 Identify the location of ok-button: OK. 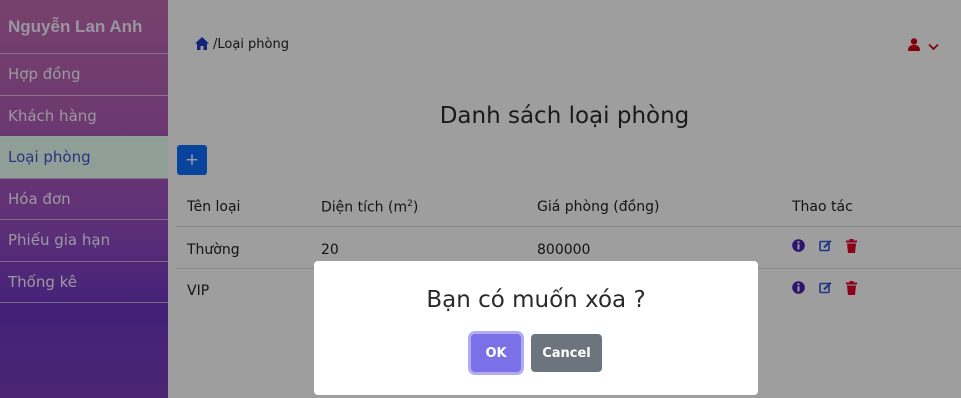
(496, 353).